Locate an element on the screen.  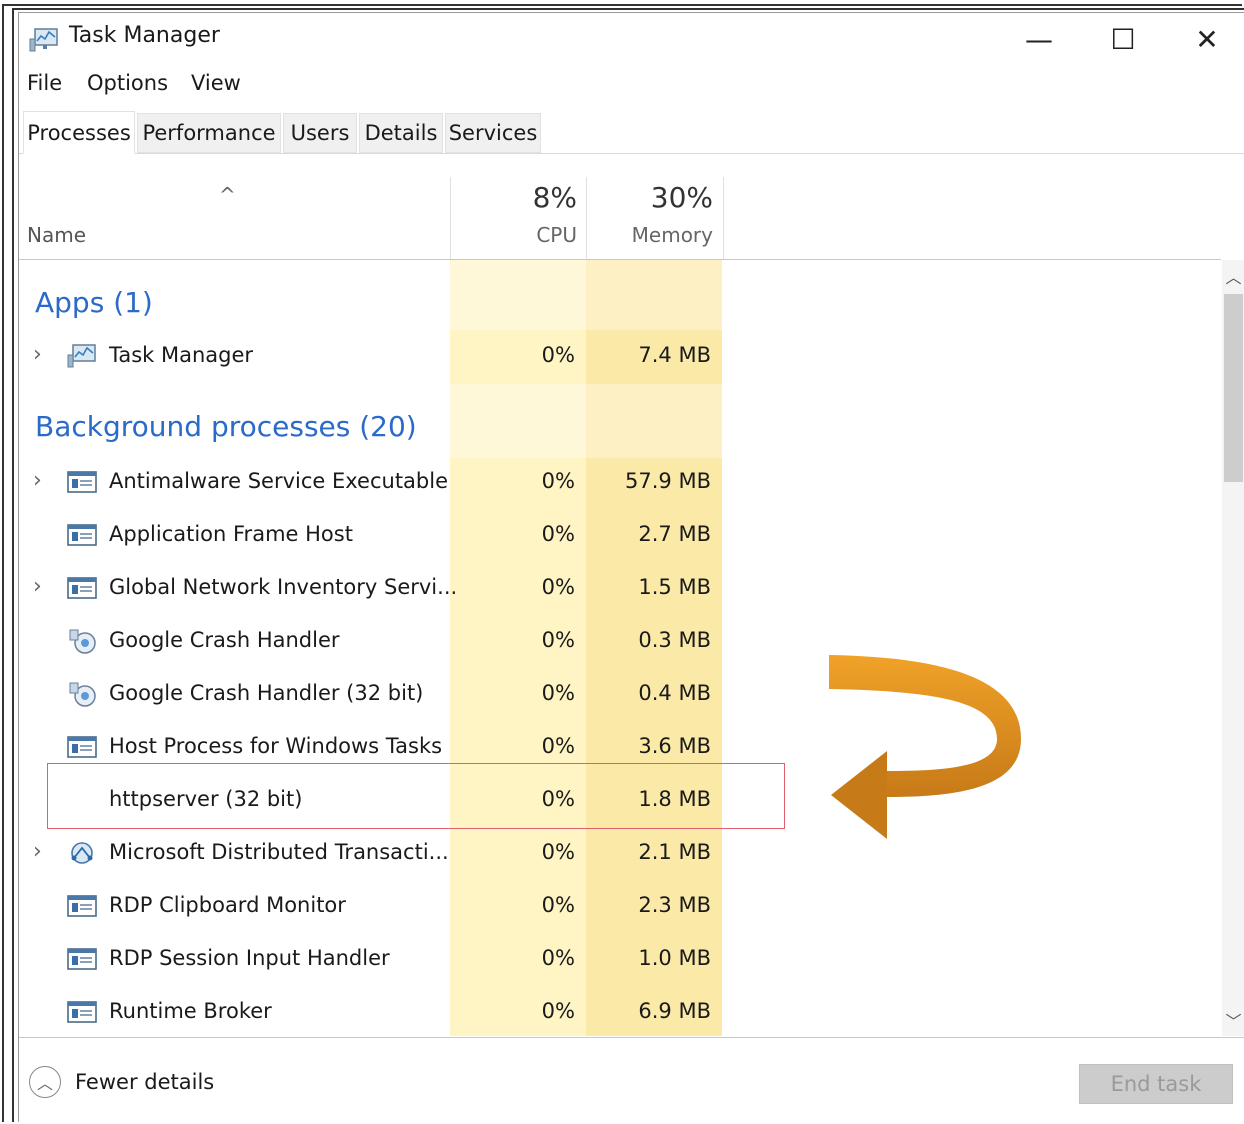
menu-file: File is located at coordinates (44, 83).